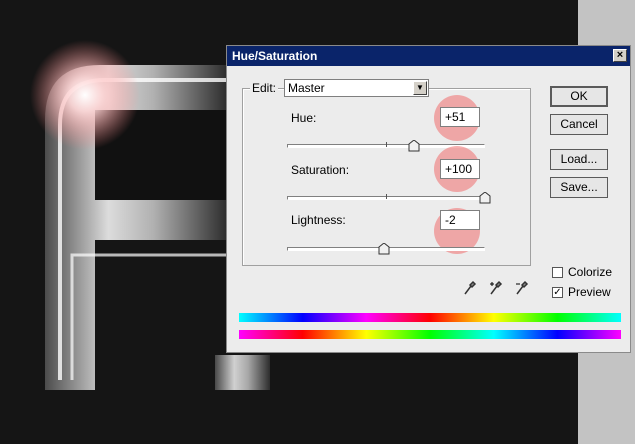 The image size is (635, 444). I want to click on eyedropper-icon, so click(470, 288).